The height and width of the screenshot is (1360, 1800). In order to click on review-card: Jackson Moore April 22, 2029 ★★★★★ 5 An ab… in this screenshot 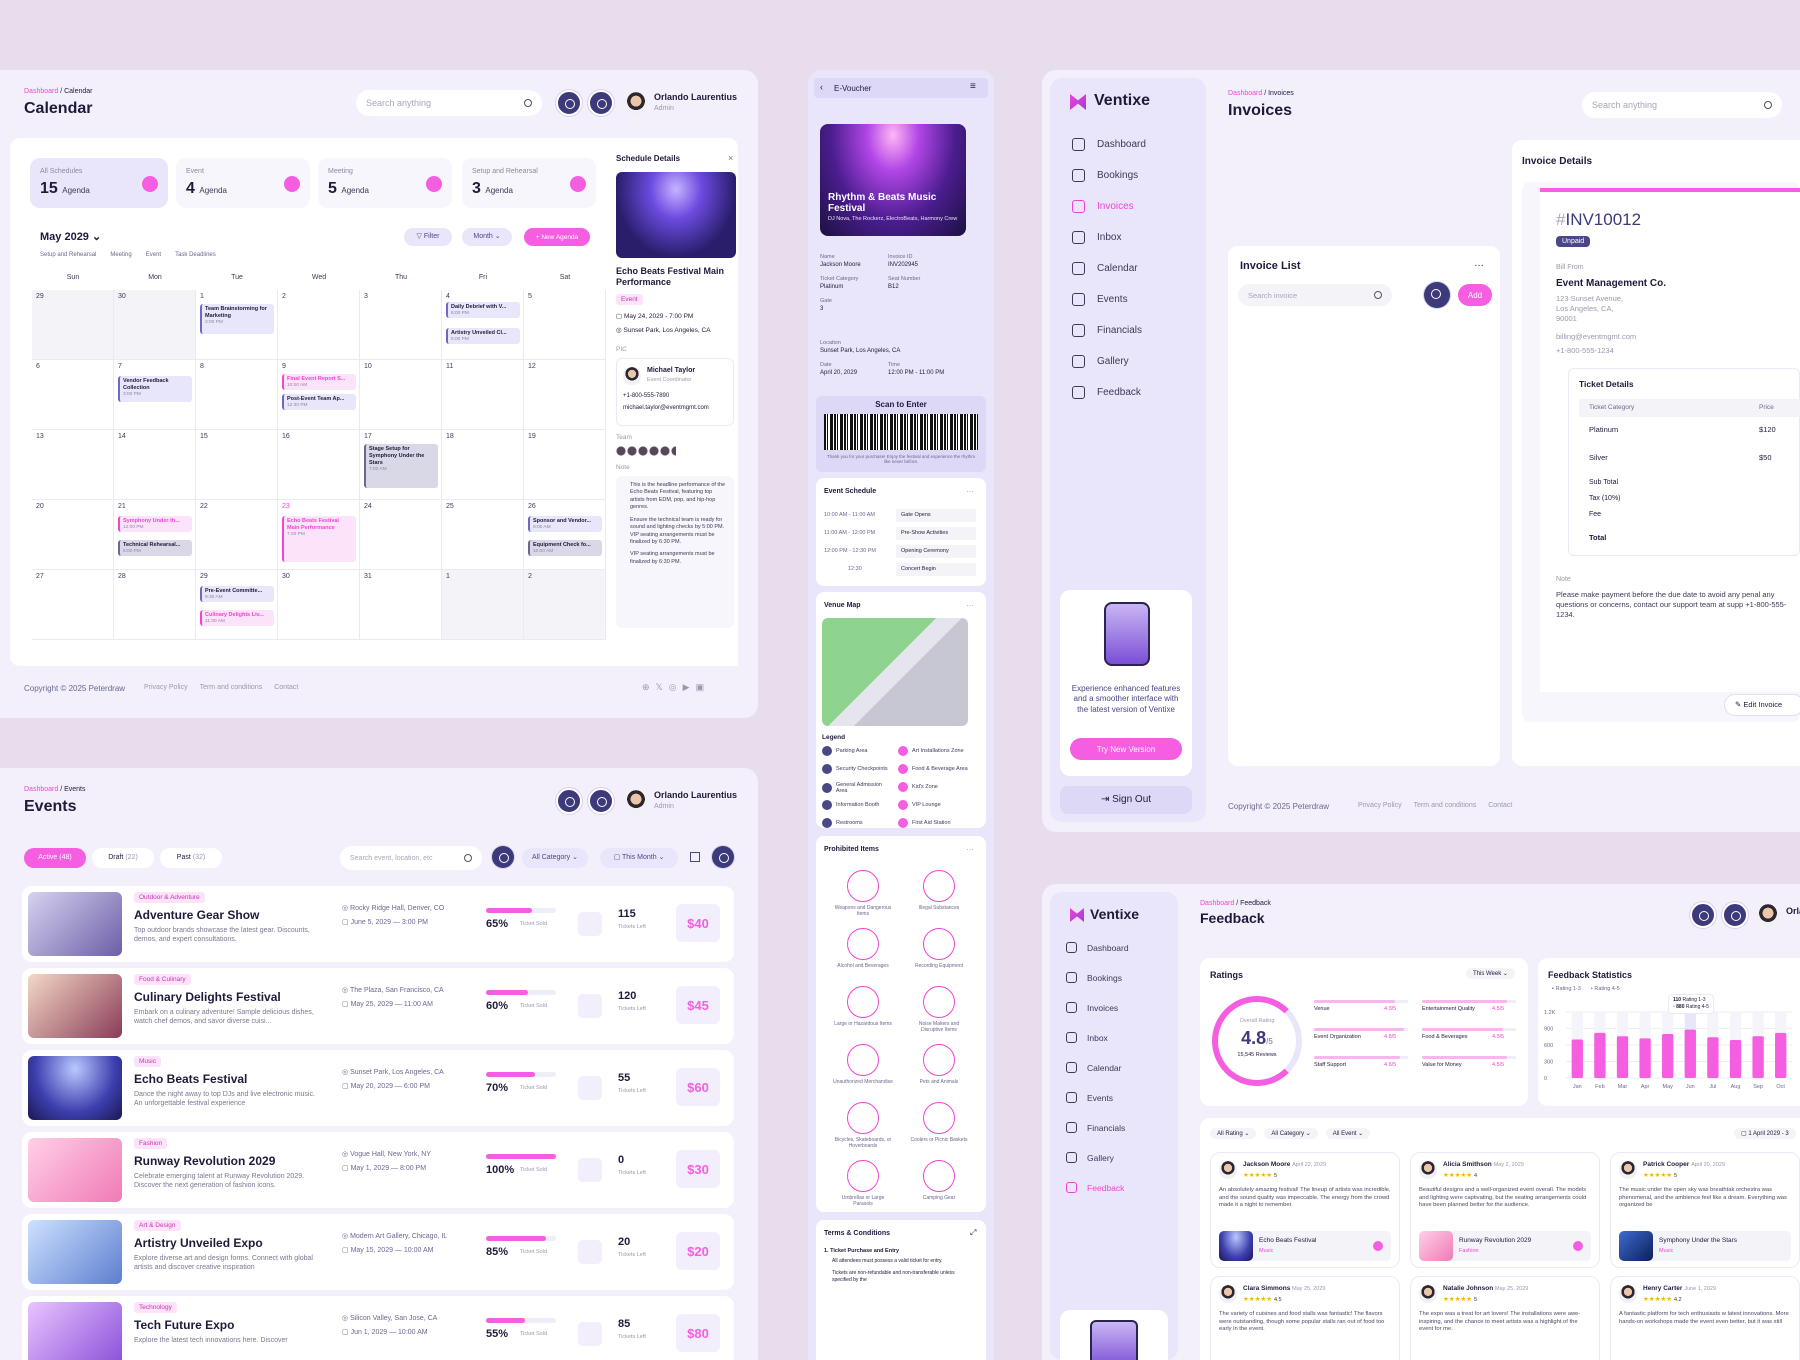, I will do `click(1305, 1210)`.